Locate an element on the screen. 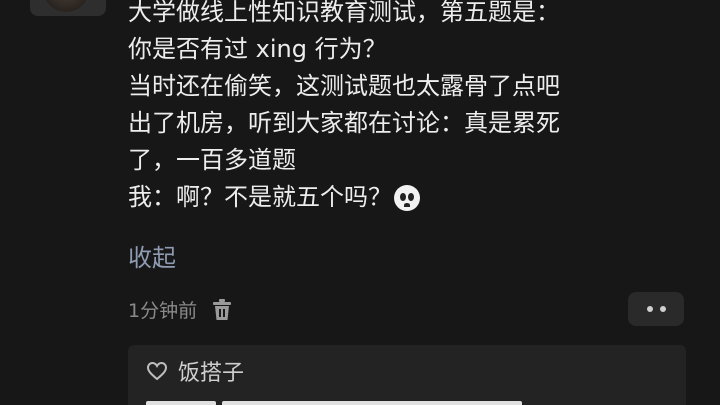 The height and width of the screenshot is (405, 720). liker-name: 饭搭子 is located at coordinates (211, 371).